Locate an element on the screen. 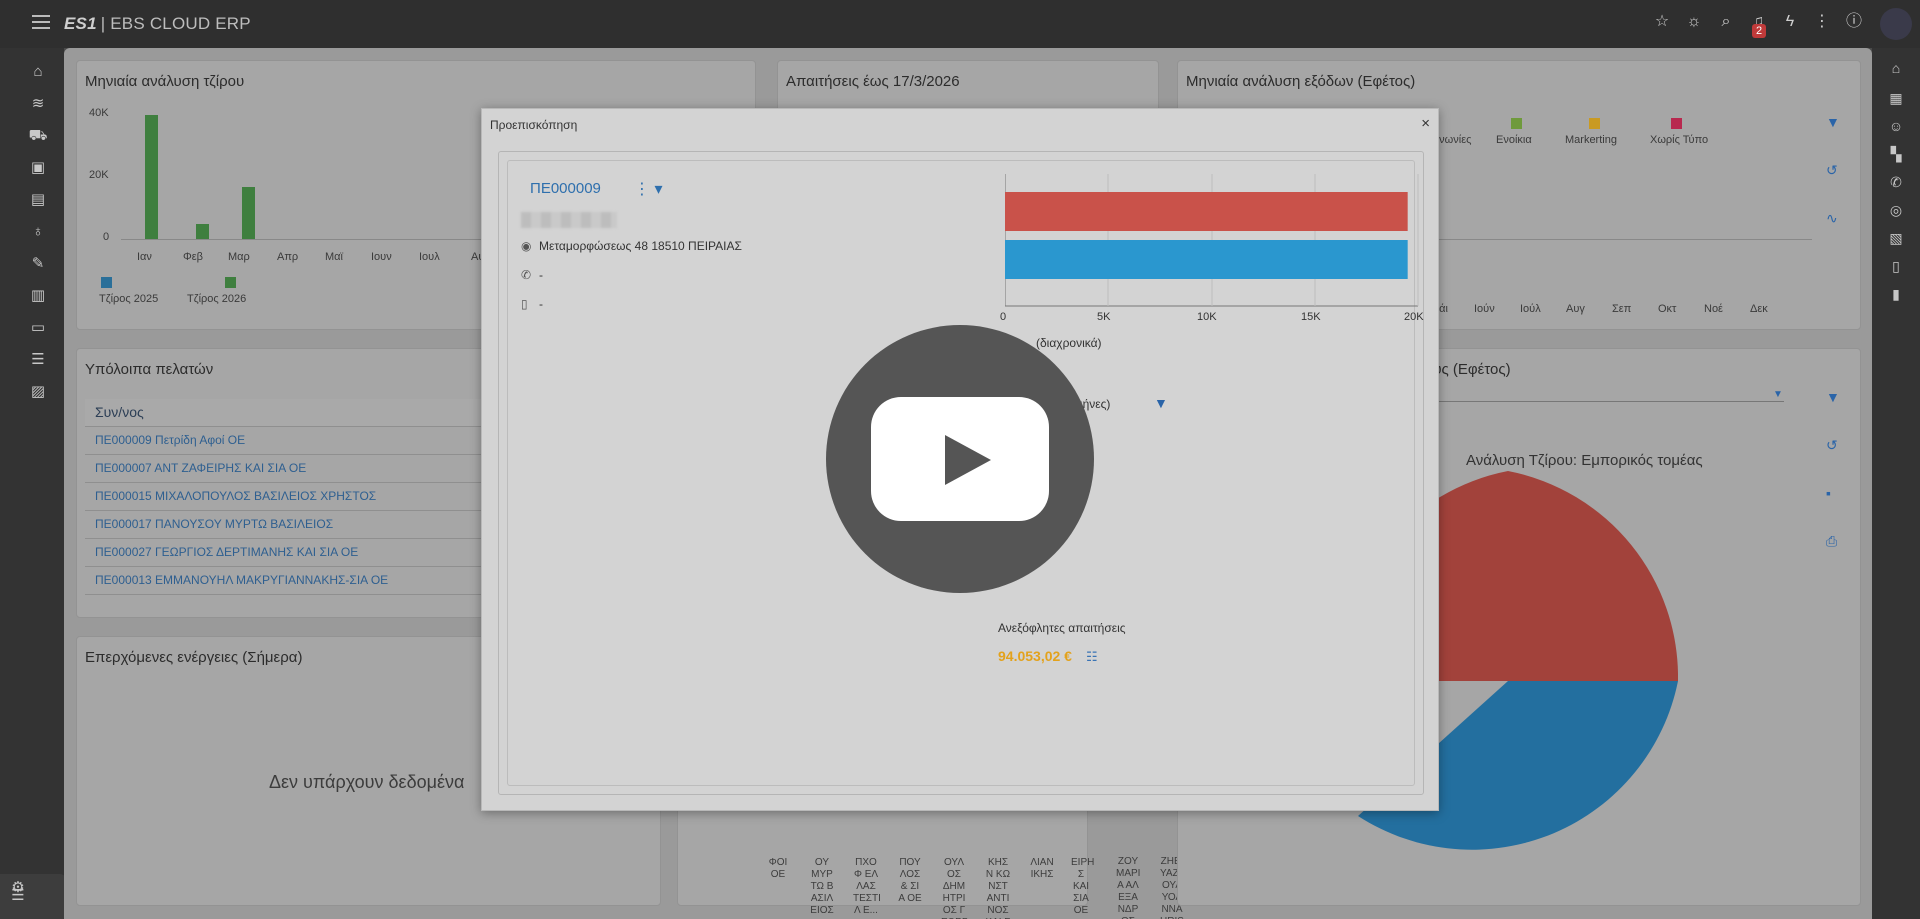 Image resolution: width=1920 pixels, height=919 pixels. bar-jan-2026 is located at coordinates (151, 177).